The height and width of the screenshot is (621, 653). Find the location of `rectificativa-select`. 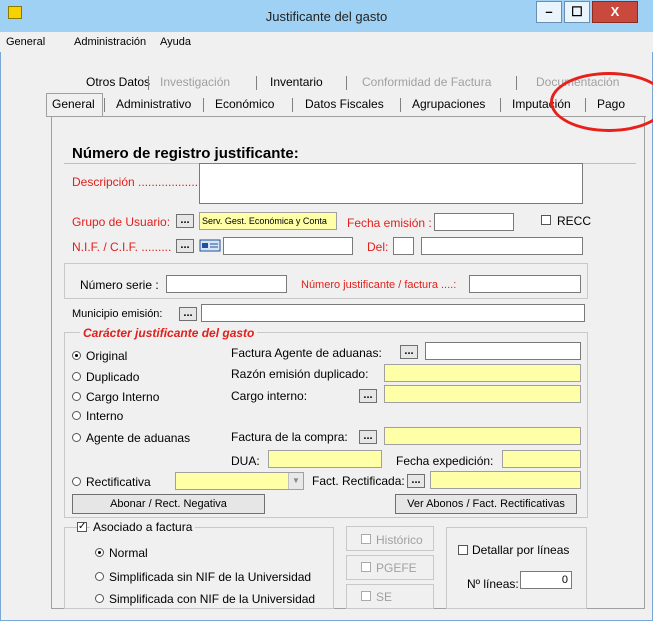

rectificativa-select is located at coordinates (239, 481).